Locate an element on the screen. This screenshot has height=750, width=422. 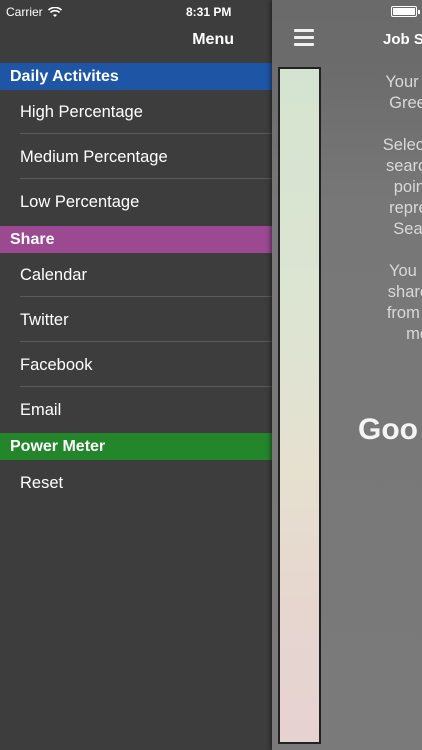
hamburger-menu-icon is located at coordinates (304, 38).